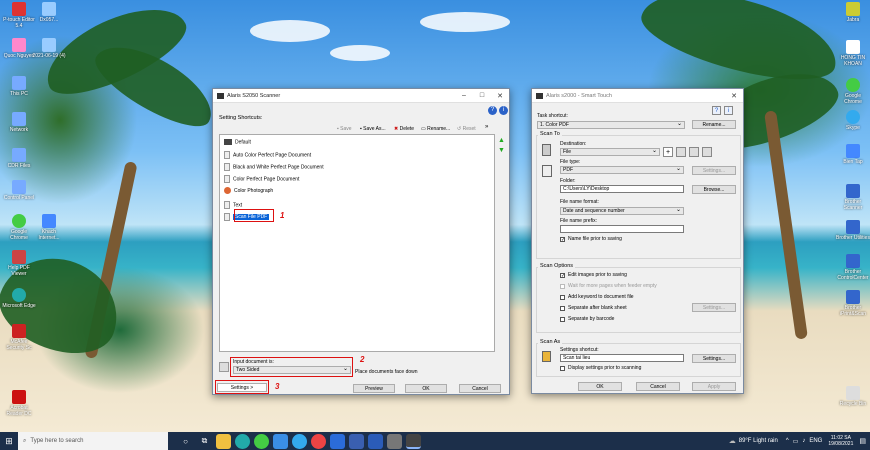 This screenshot has height=450, width=870. Describe the element at coordinates (787, 441) in the screenshot. I see `chevron-up-icon: ^` at that location.